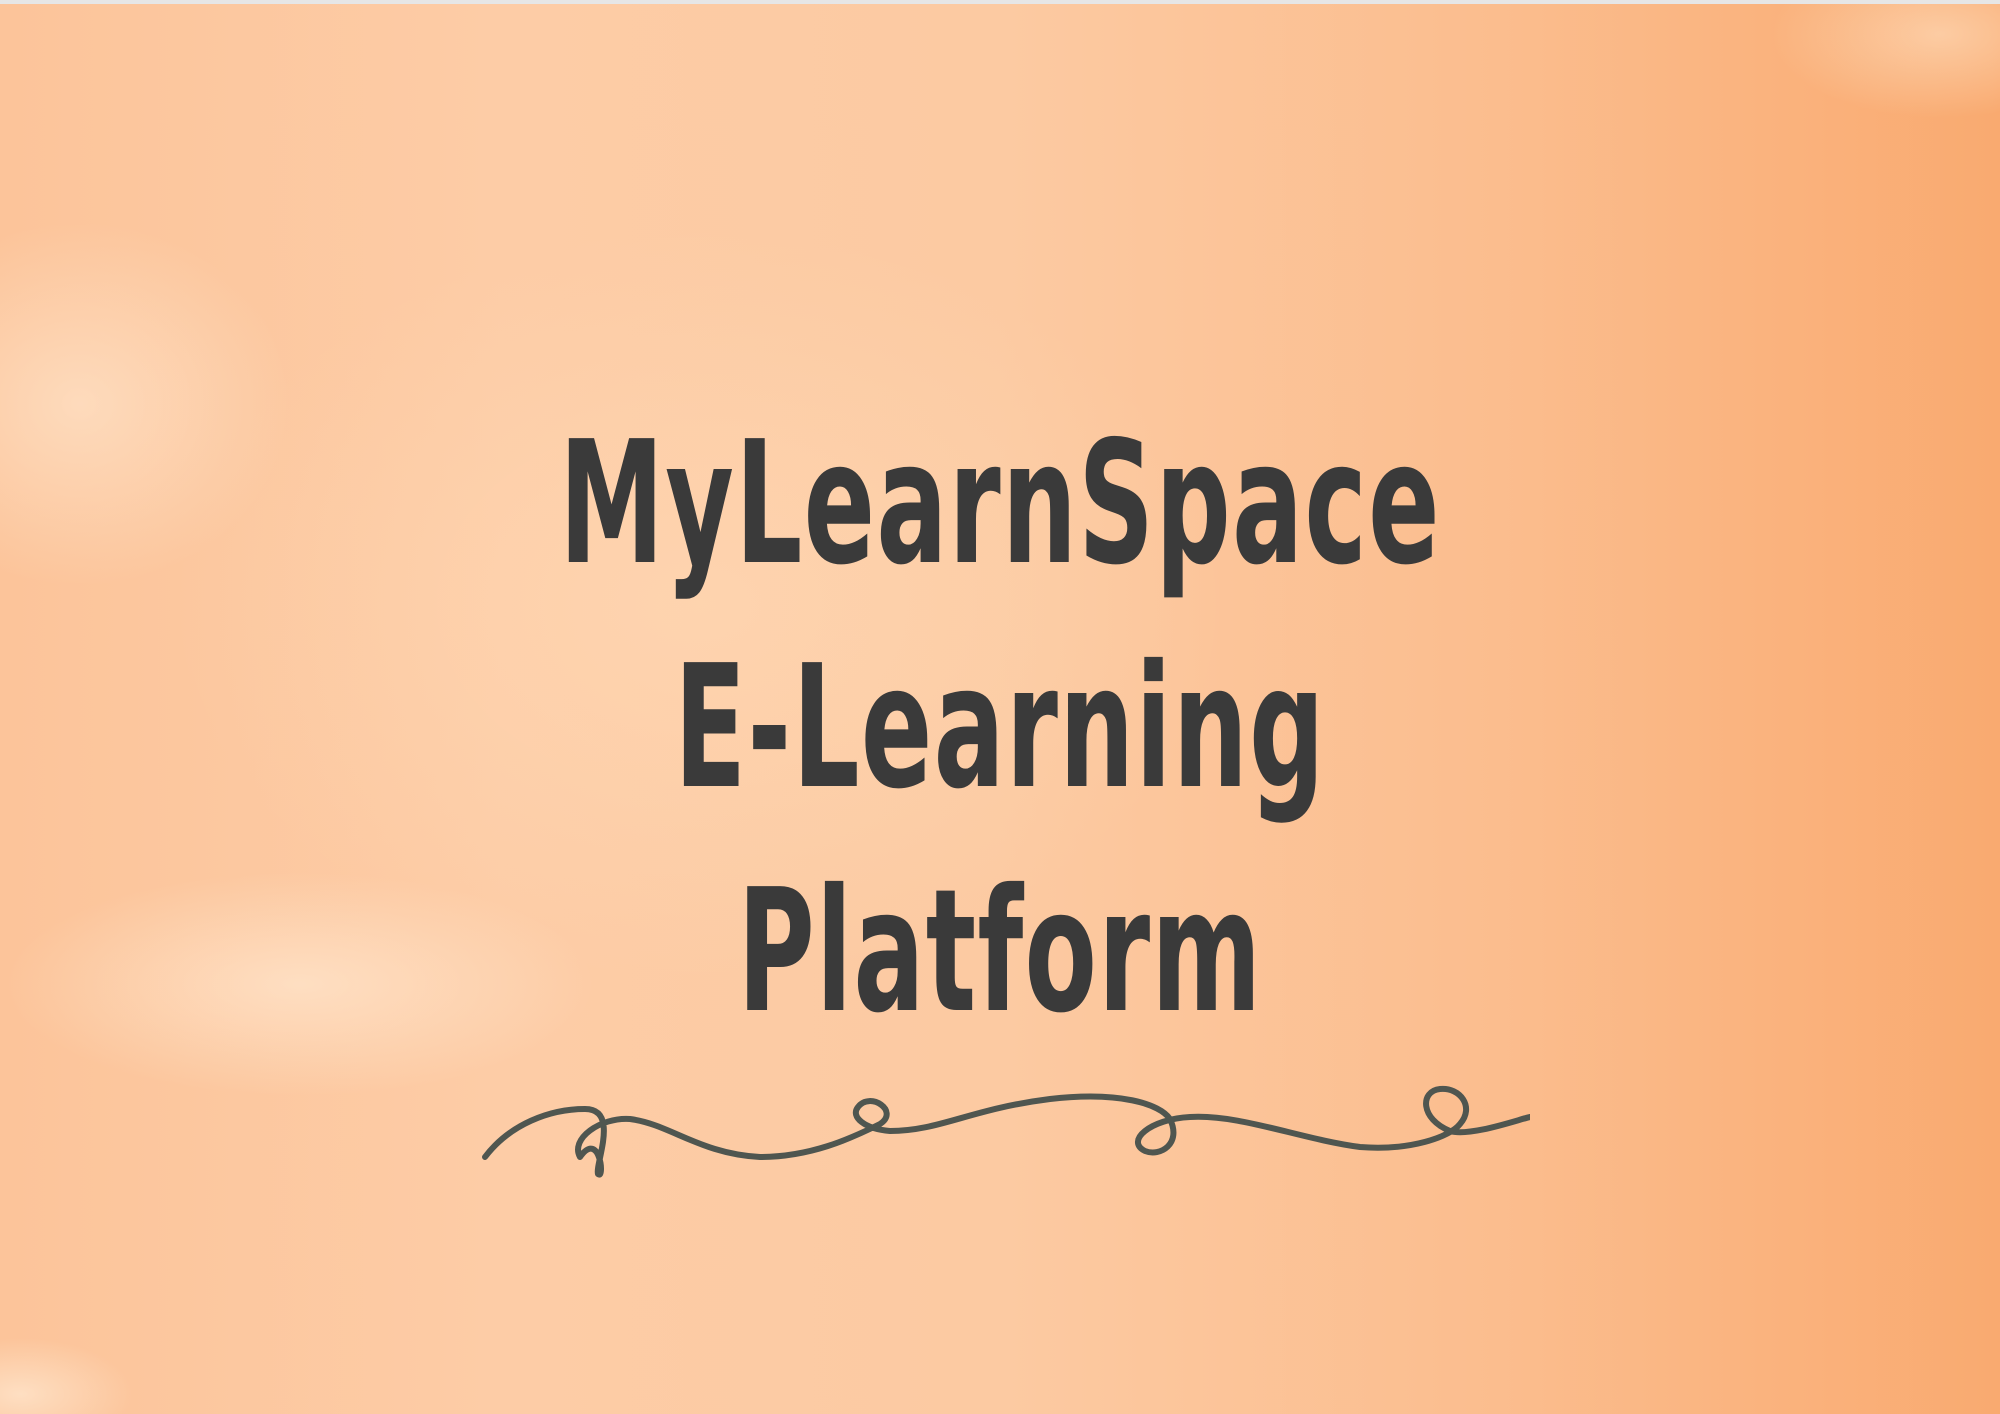 This screenshot has height=1414, width=2000. Describe the element at coordinates (1000, 952) in the screenshot. I see `title-line-type: Platform` at that location.